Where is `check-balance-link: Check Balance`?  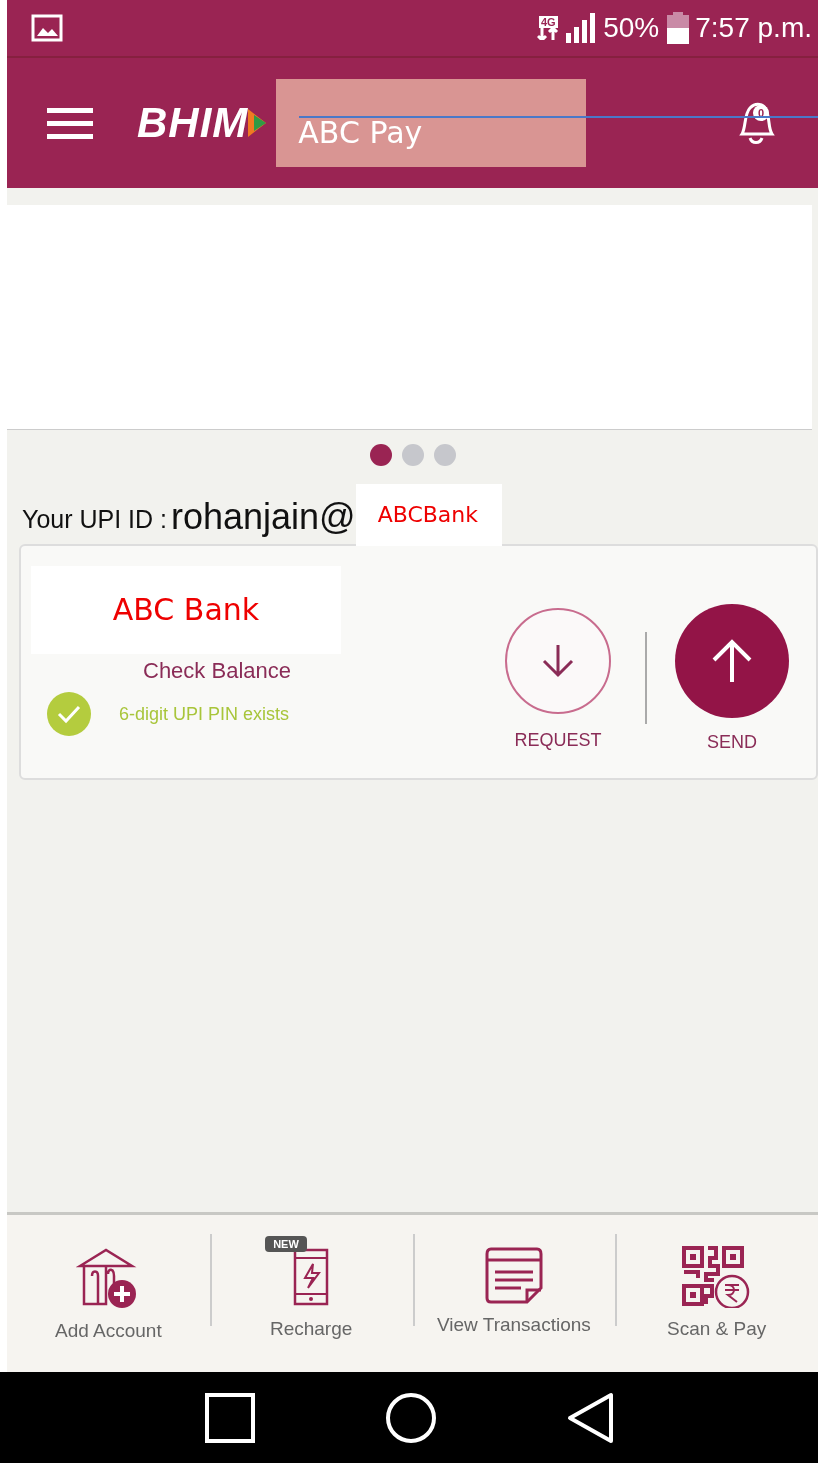
check-balance-link: Check Balance is located at coordinates (297, 671).